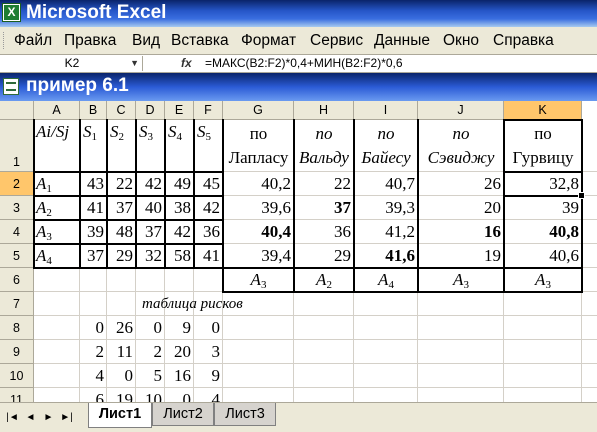 Image resolution: width=597 pixels, height=432 pixels. What do you see at coordinates (57, 232) in the screenshot?
I see `alternative-label-3: A3` at bounding box center [57, 232].